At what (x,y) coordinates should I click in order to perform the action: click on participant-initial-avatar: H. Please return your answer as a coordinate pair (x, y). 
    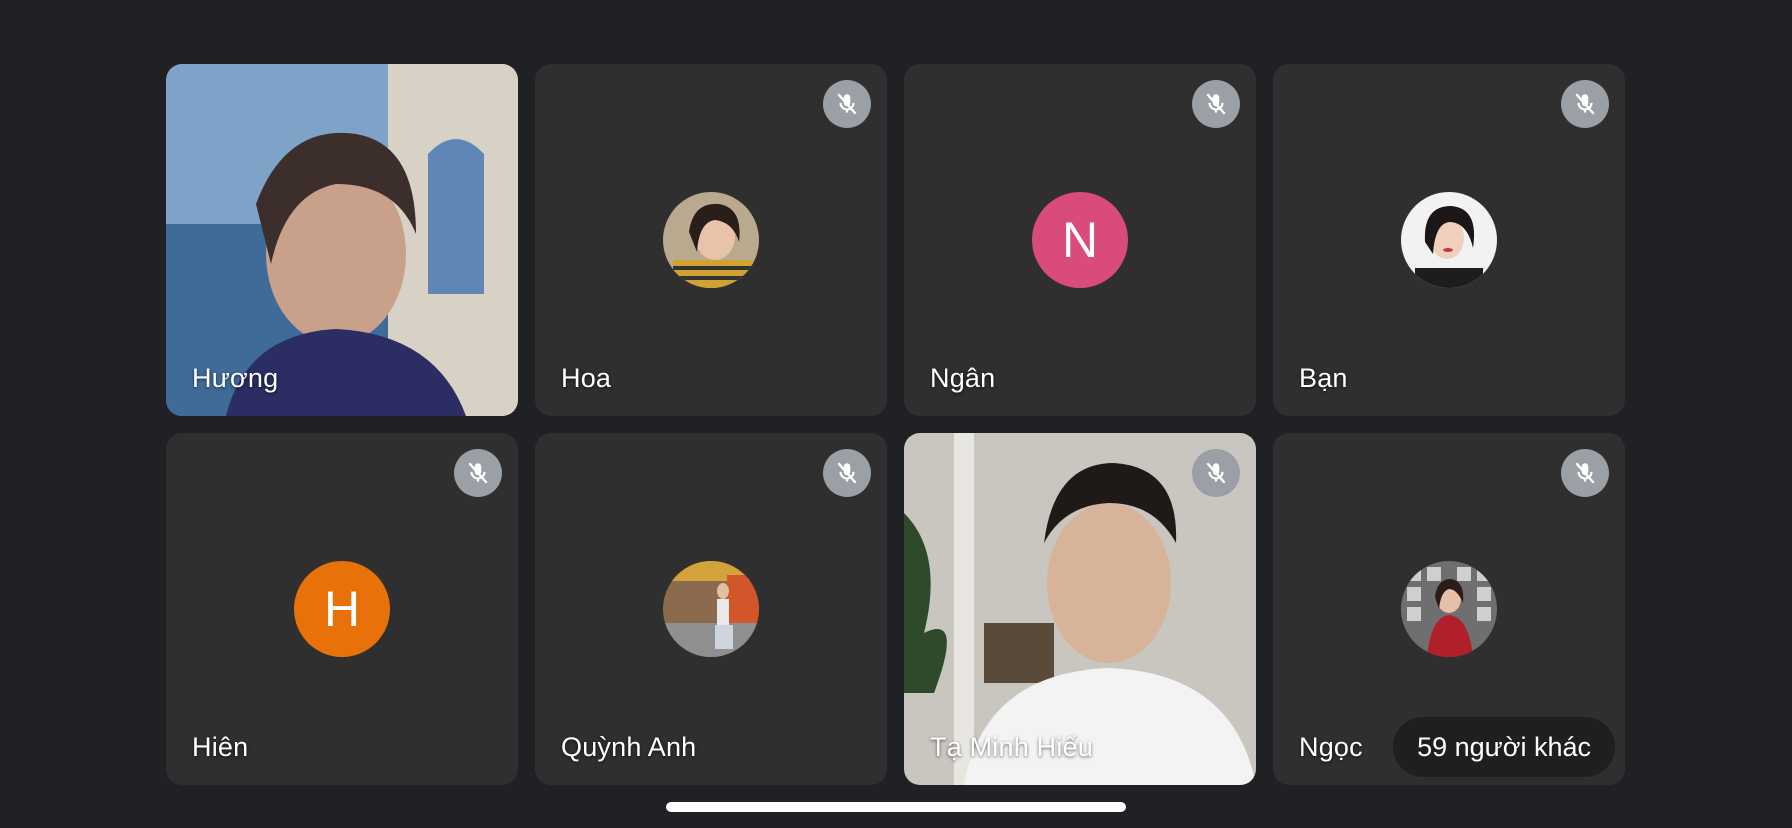
    Looking at the image, I should click on (342, 609).